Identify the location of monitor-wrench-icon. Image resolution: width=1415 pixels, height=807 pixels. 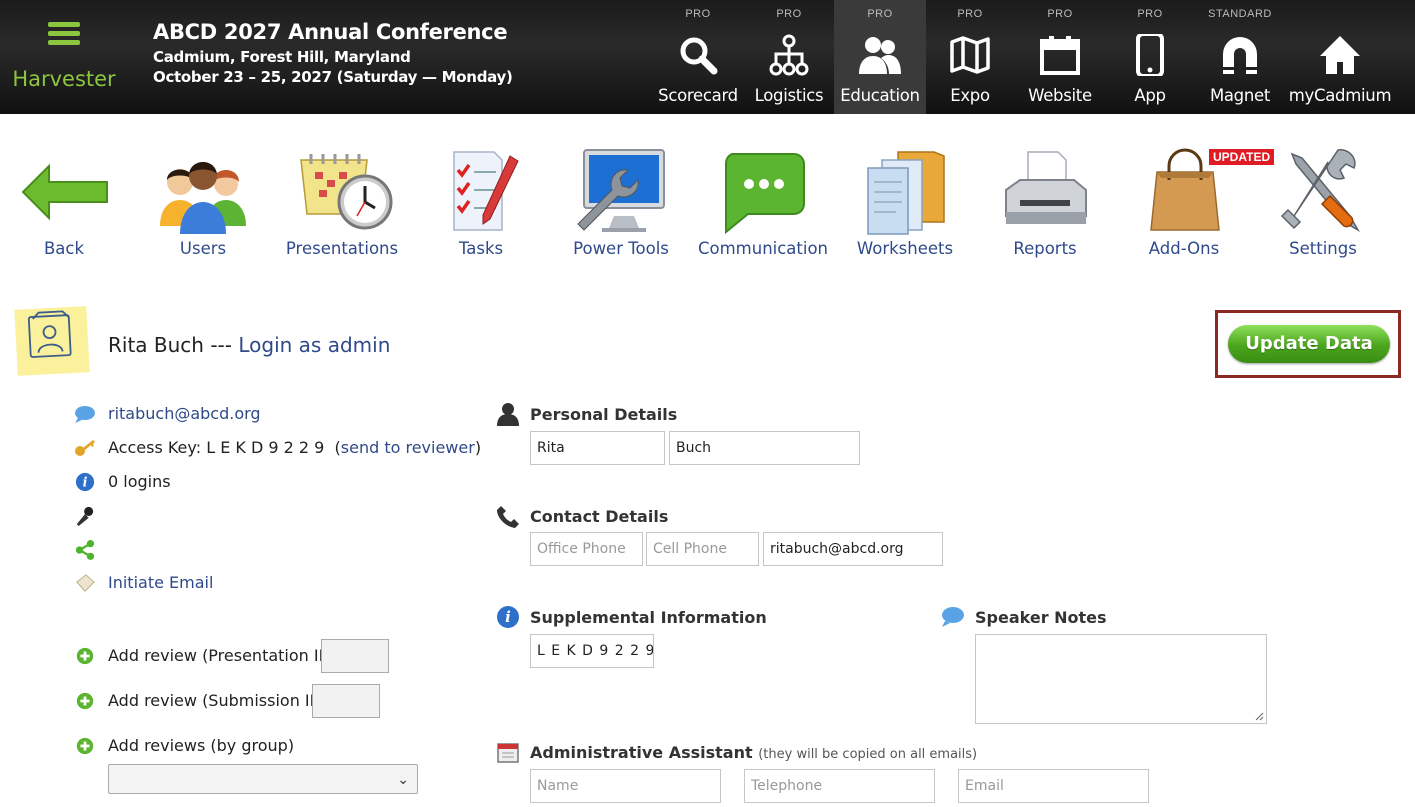
(621, 190).